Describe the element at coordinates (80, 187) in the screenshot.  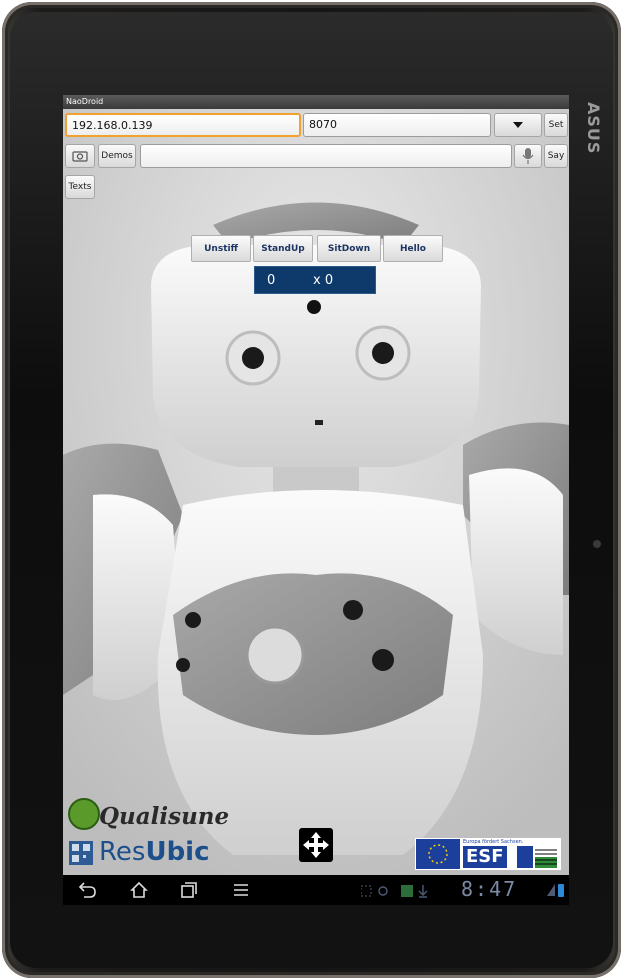
I see `texts-button: Texts` at that location.